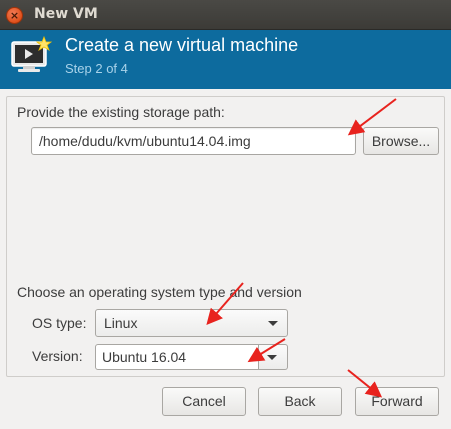 The width and height of the screenshot is (451, 429). I want to click on storage-path-label: Provide the existing storage path:, so click(121, 112).